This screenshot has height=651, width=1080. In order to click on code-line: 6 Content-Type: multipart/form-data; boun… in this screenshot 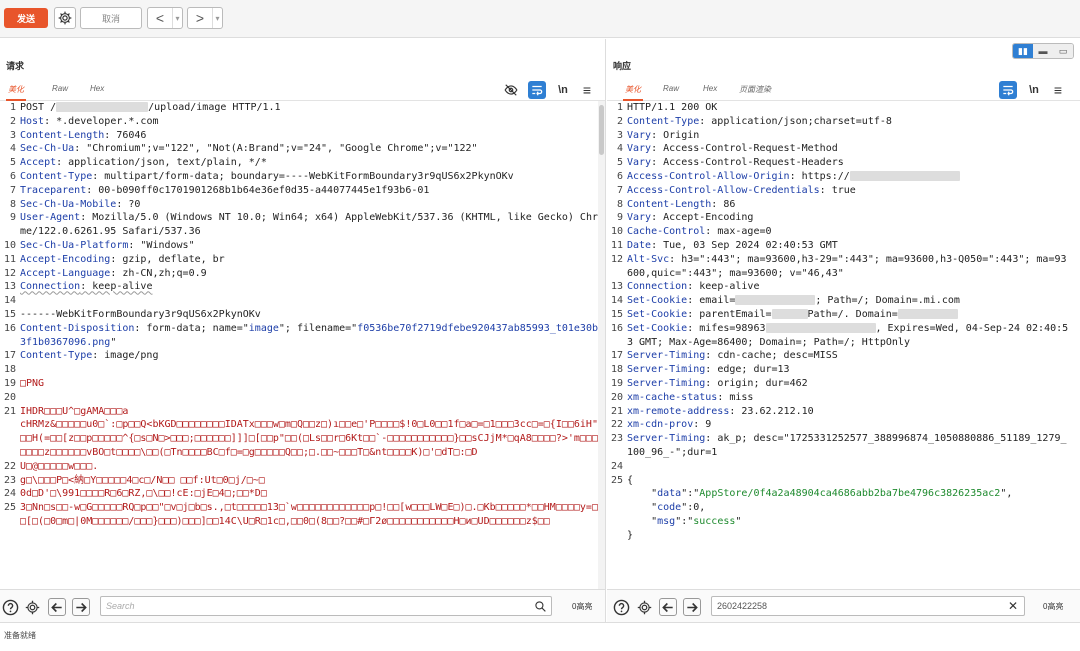, I will do `click(302, 177)`.